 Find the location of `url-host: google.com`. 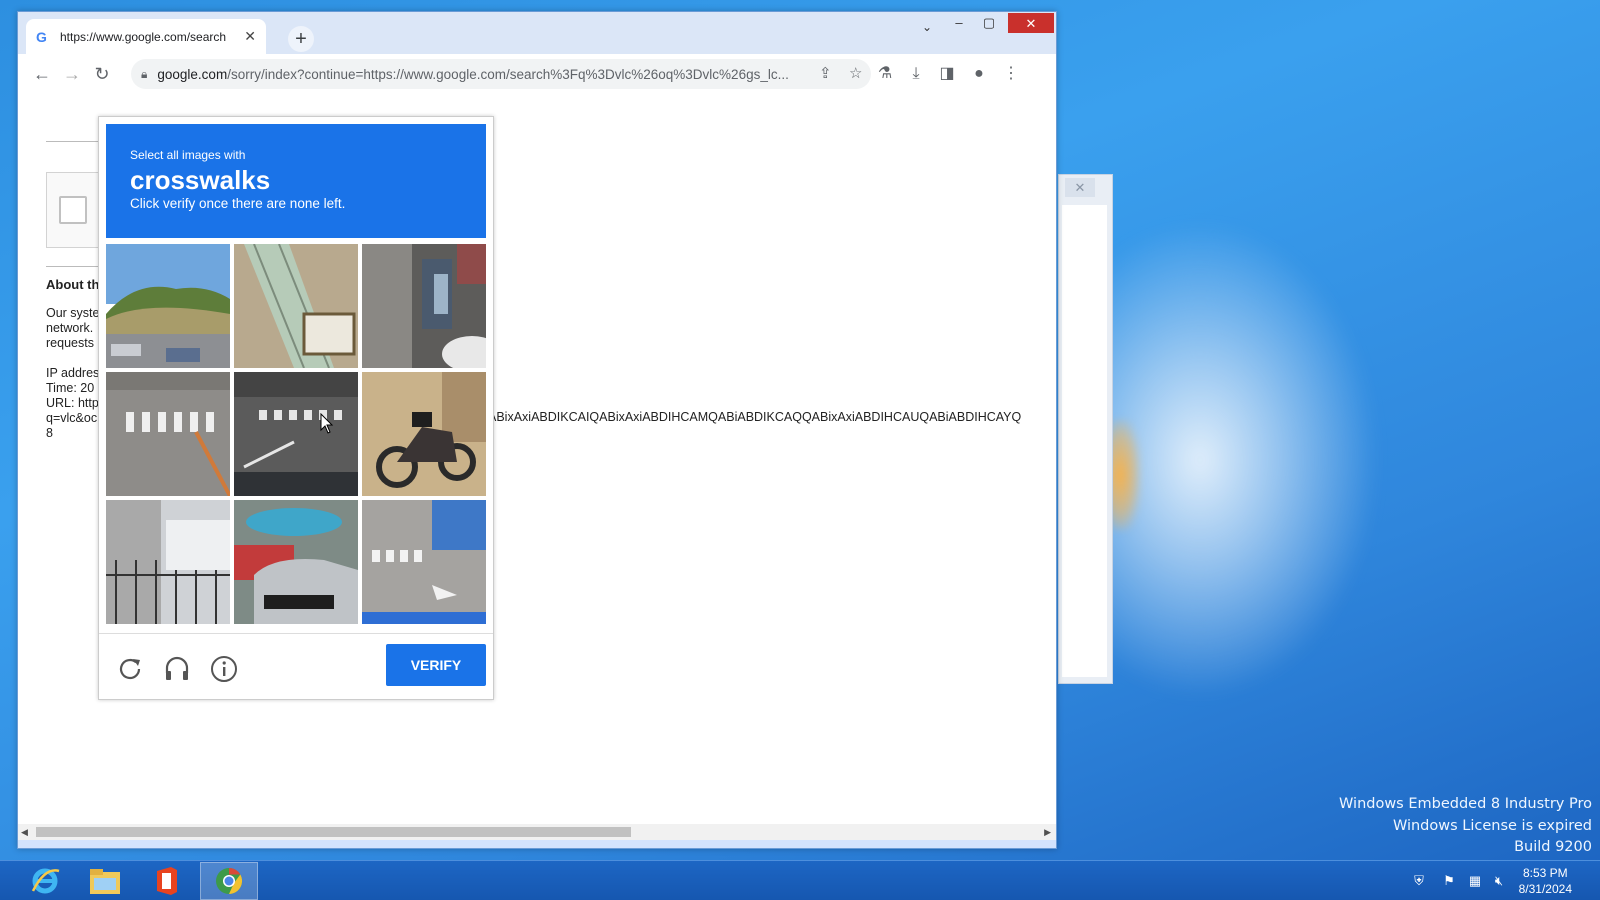

url-host: google.com is located at coordinates (192, 74).